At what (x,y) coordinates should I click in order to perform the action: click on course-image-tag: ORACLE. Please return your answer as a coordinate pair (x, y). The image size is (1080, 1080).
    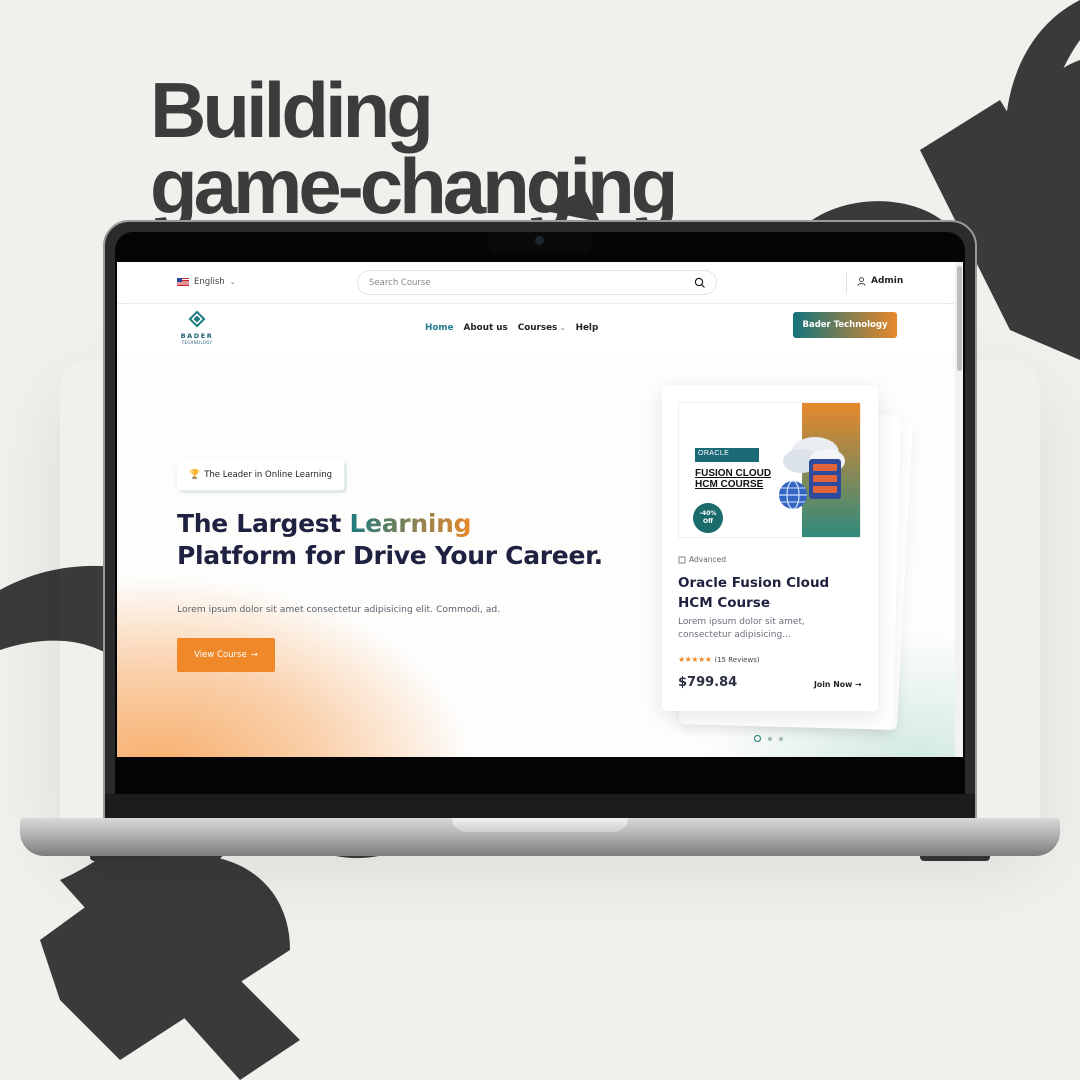
    Looking at the image, I should click on (727, 455).